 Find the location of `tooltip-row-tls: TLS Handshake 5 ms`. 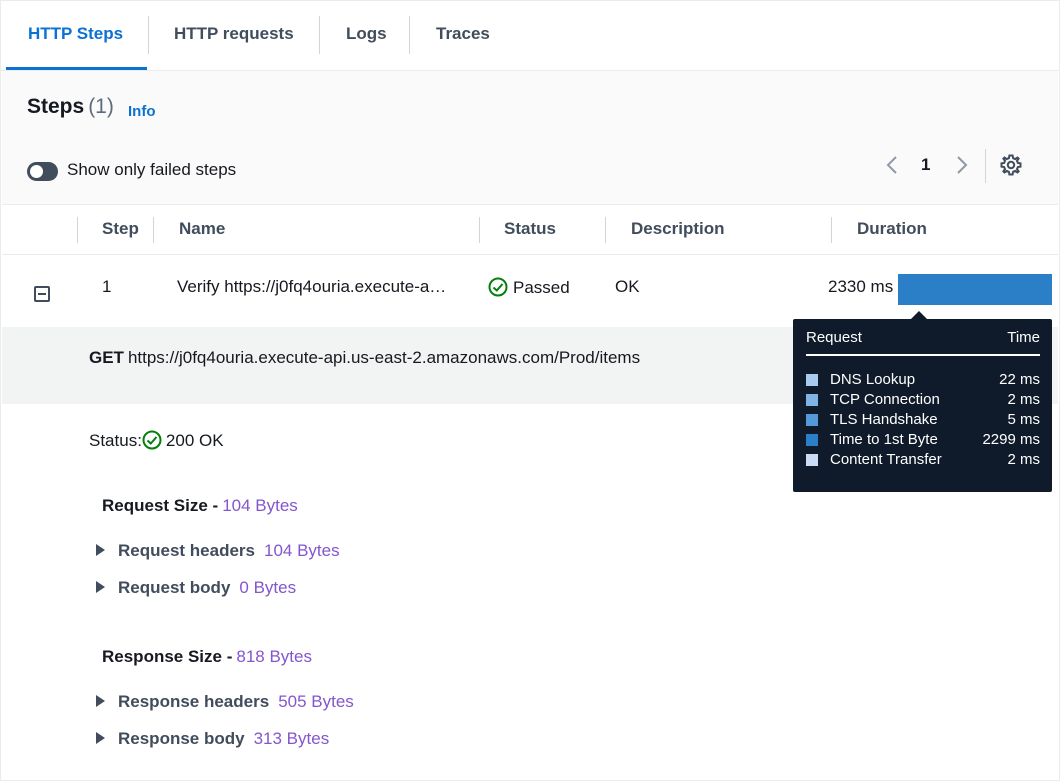

tooltip-row-tls: TLS Handshake 5 ms is located at coordinates (923, 421).